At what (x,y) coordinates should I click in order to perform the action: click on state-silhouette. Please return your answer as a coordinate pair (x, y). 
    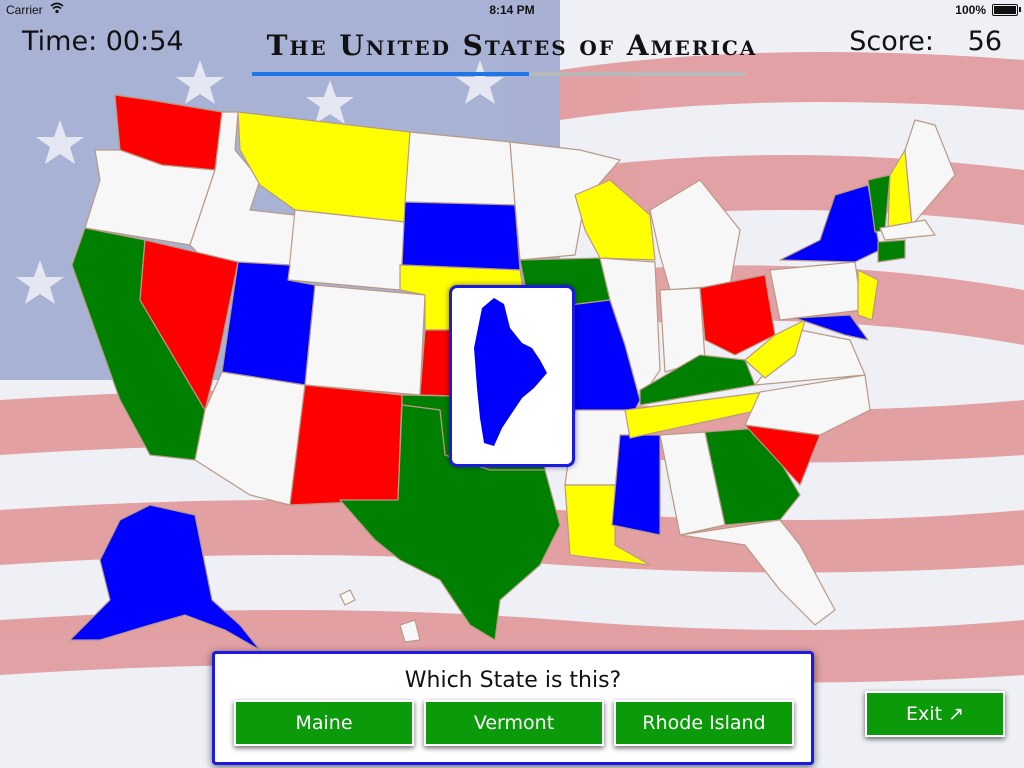
    Looking at the image, I should click on (510, 372).